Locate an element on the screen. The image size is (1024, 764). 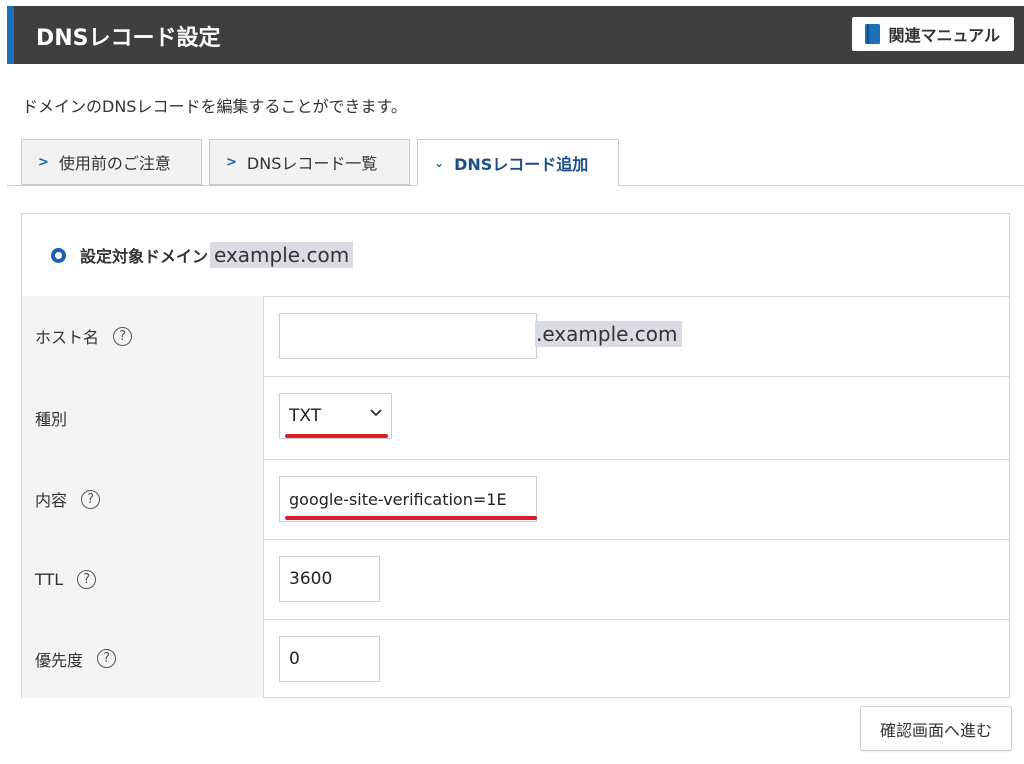
type-label: 種別 is located at coordinates (51, 419).